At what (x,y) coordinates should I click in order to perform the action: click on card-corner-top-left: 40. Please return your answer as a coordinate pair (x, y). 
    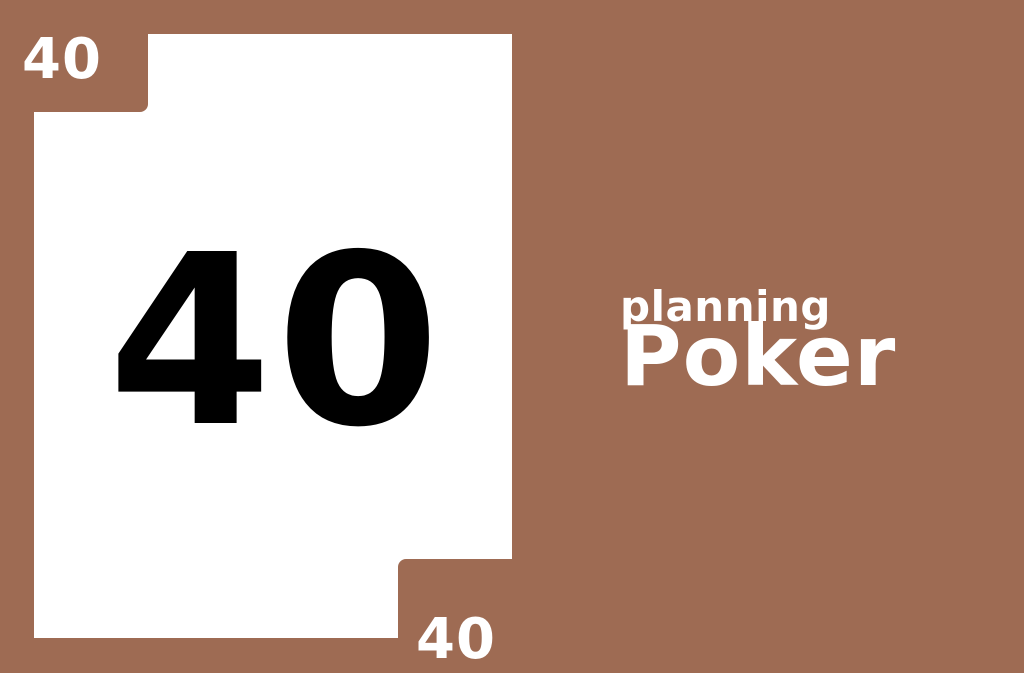
    Looking at the image, I should click on (74, 56).